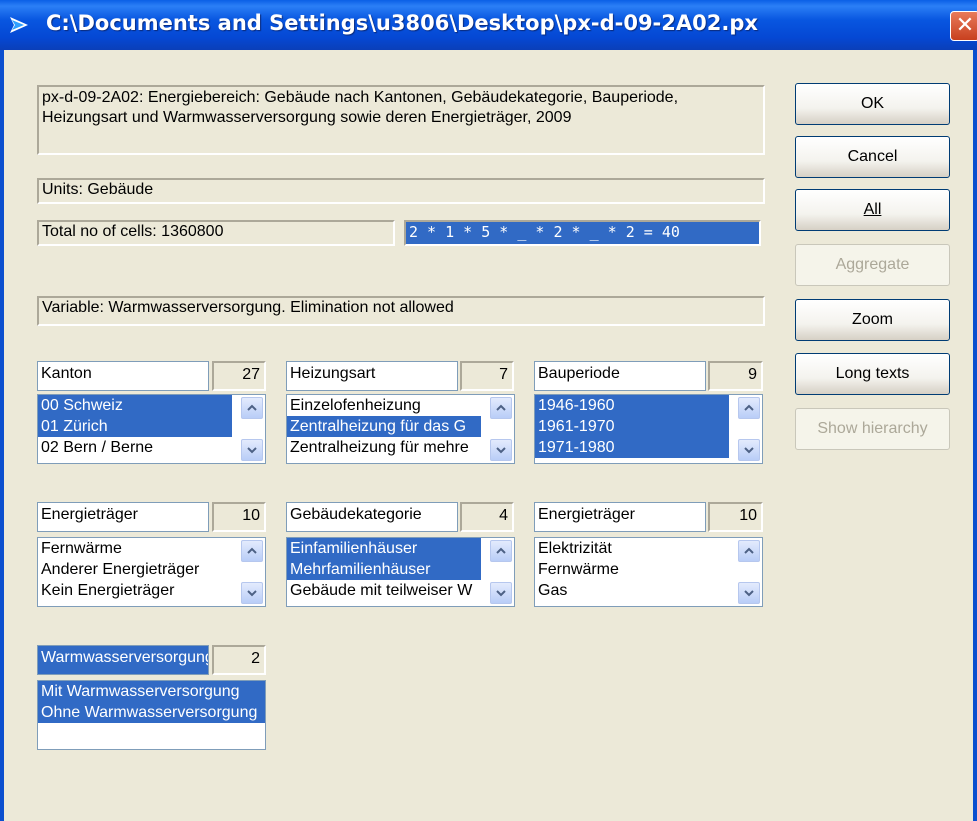 This screenshot has width=977, height=821. What do you see at coordinates (123, 660) in the screenshot?
I see `variable-label-warmwasserversorgung: Warmwasserversorgung` at bounding box center [123, 660].